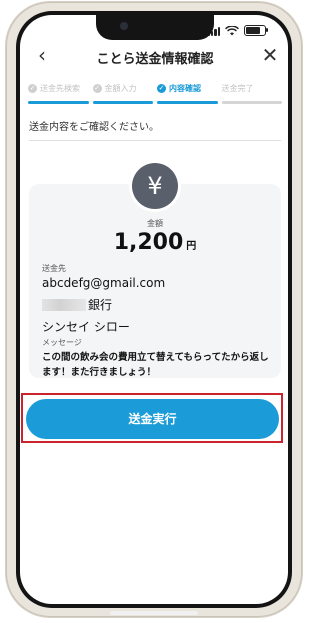  What do you see at coordinates (152, 419) in the screenshot?
I see `submit-transfer-button: 送金実行` at bounding box center [152, 419].